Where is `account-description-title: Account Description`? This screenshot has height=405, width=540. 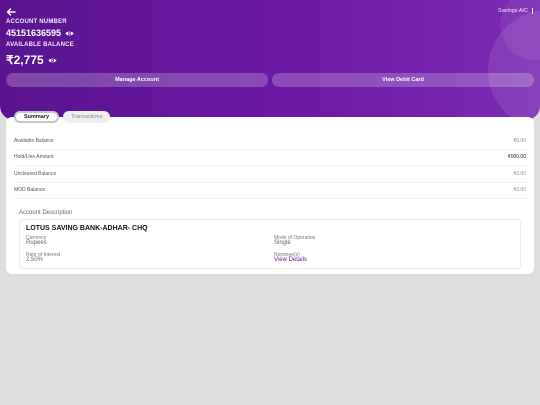
account-description-title: Account Description is located at coordinates (46, 213).